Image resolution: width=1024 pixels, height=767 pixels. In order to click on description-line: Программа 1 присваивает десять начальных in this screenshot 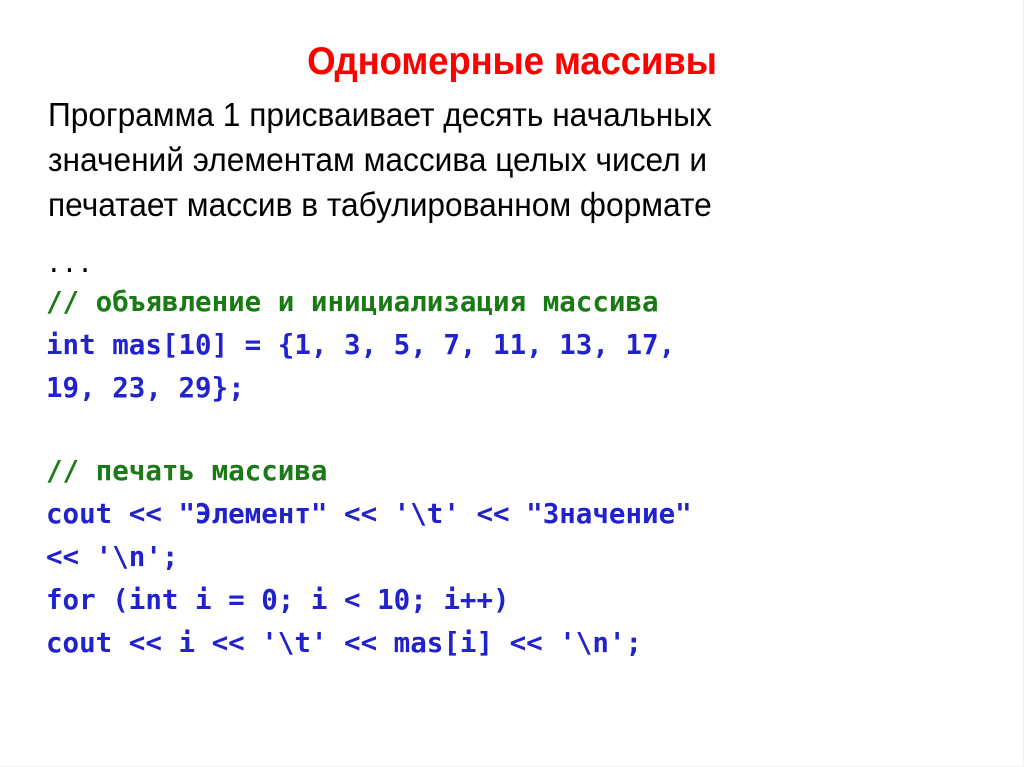, I will do `click(380, 114)`.